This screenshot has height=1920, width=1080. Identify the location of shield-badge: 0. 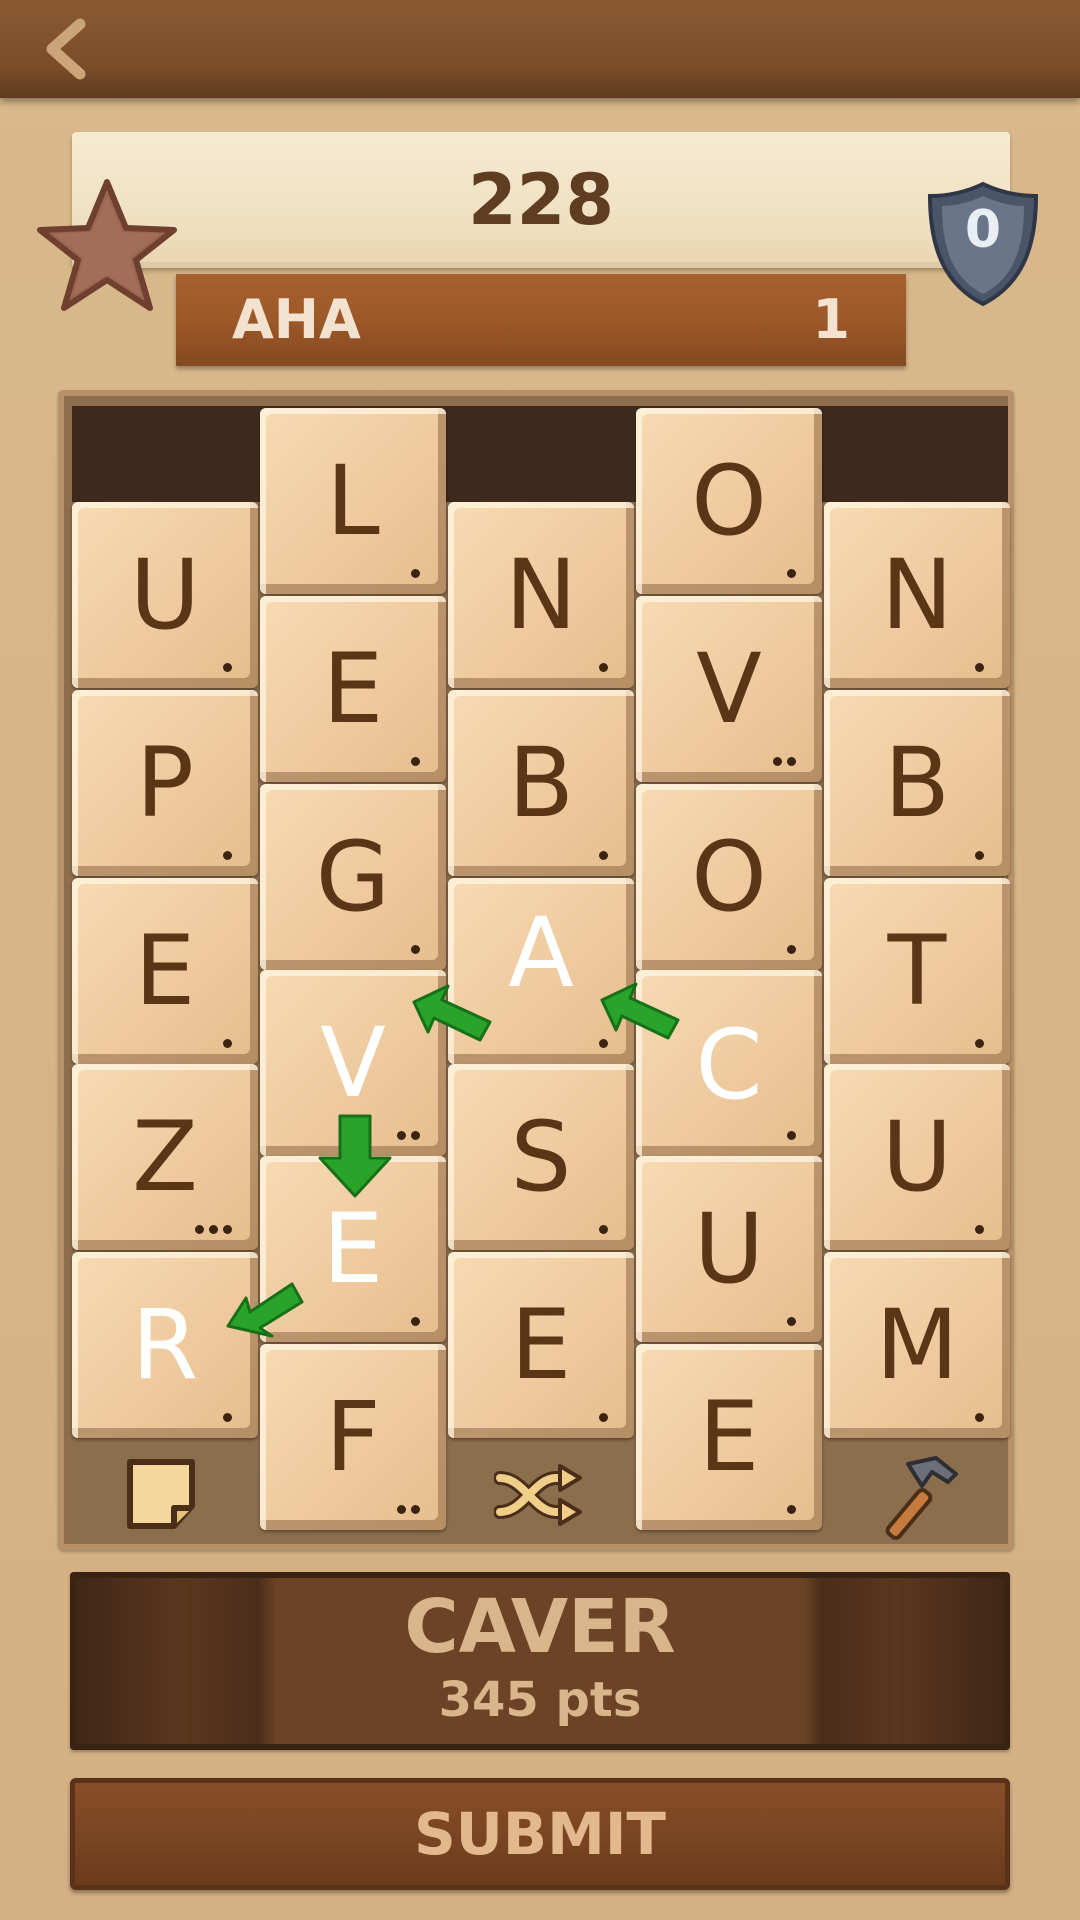
(983, 244).